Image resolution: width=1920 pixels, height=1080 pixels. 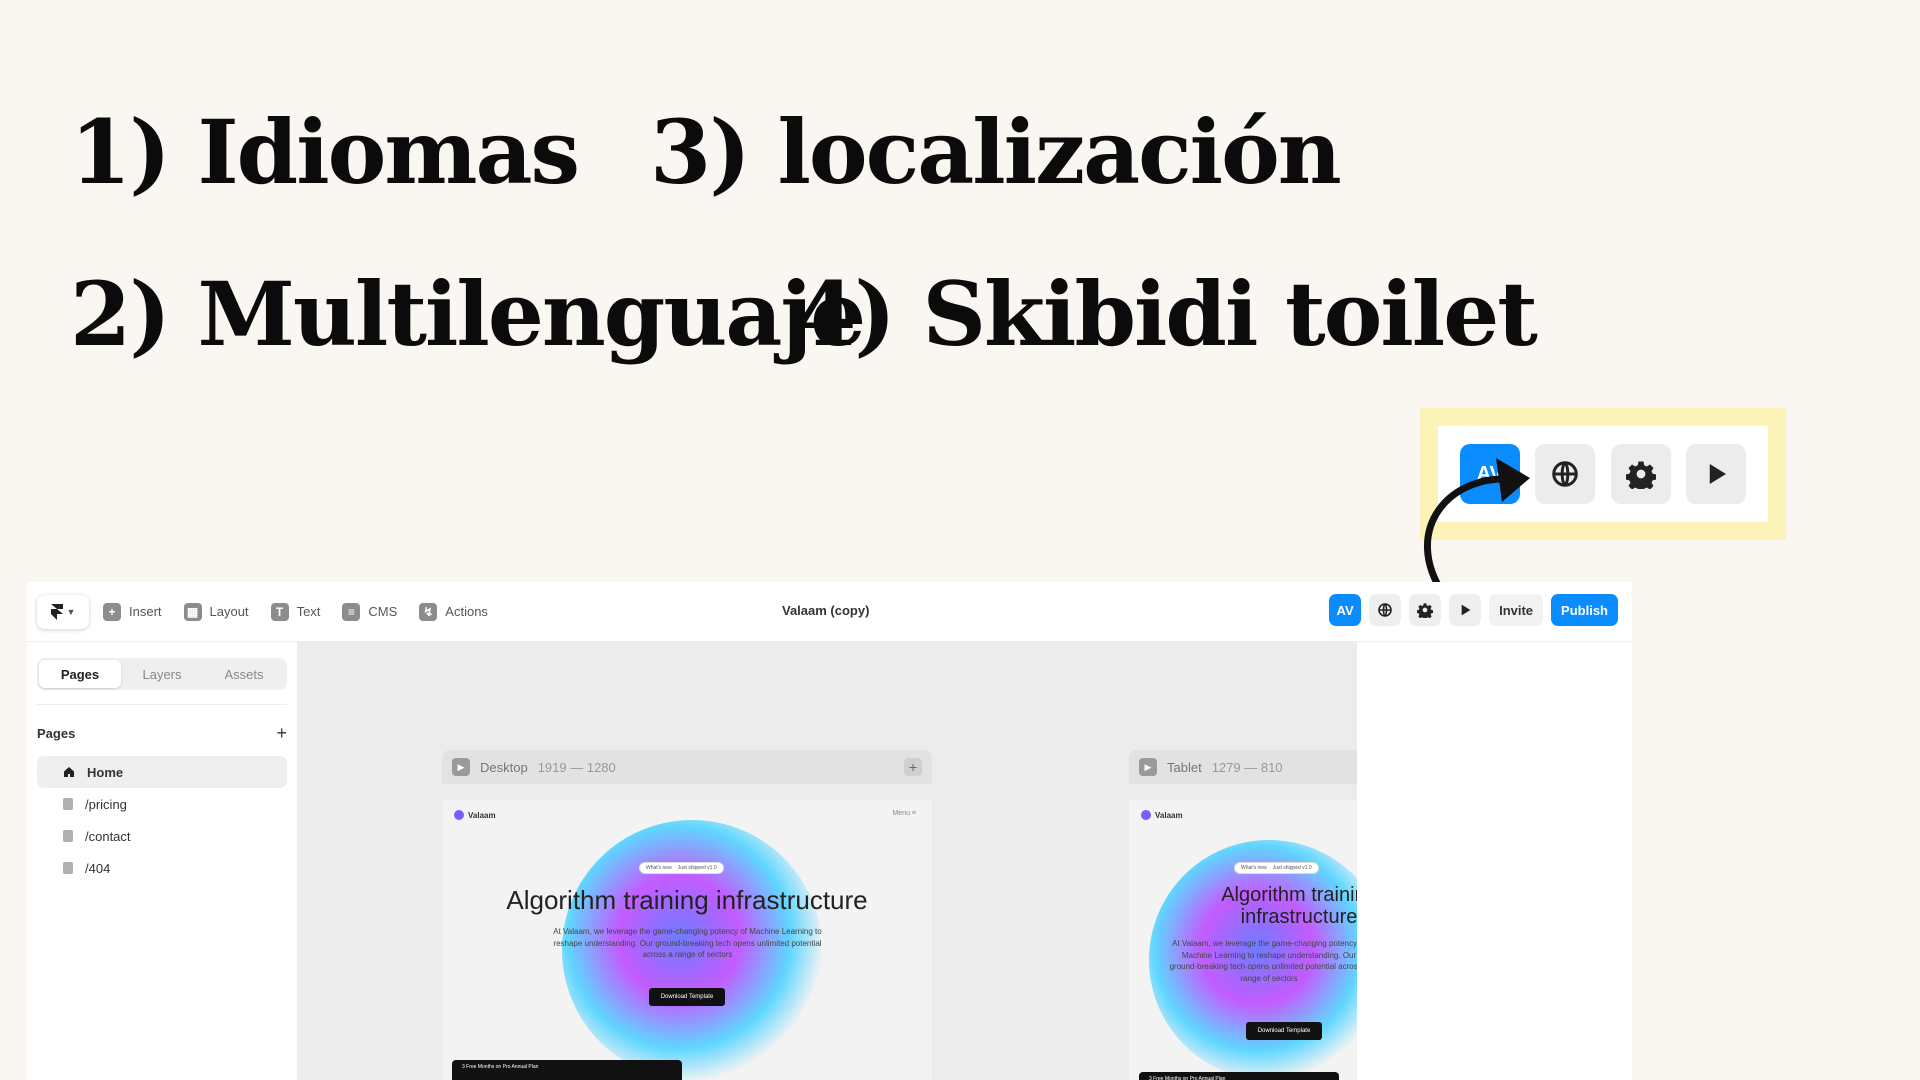 I want to click on frame-name: Desktop, so click(x=504, y=767).